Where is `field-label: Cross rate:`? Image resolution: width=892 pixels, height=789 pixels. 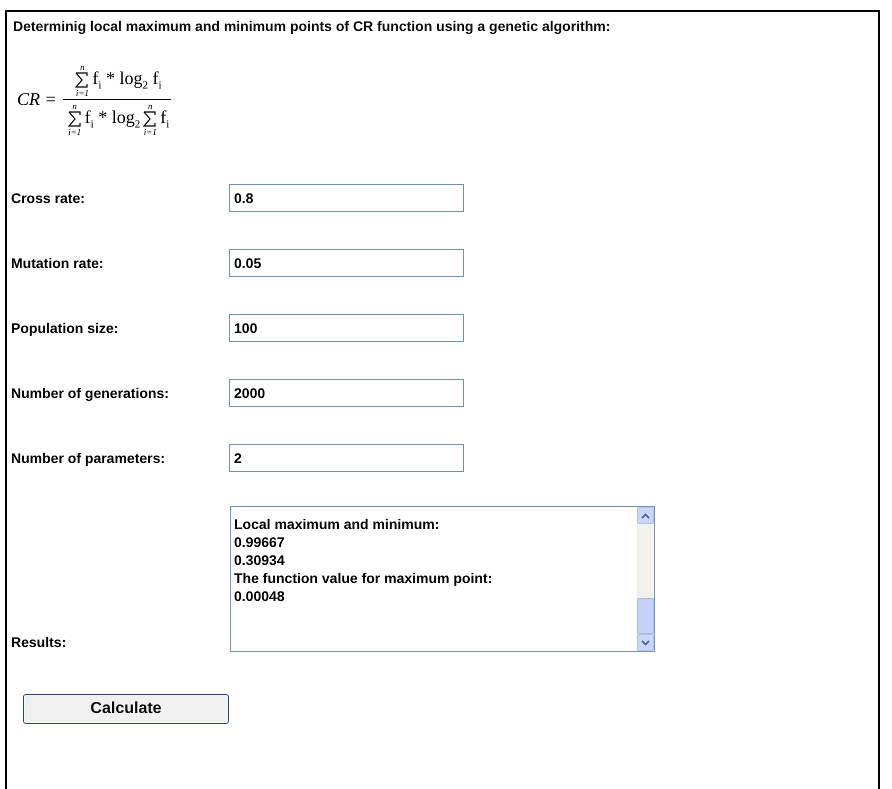
field-label: Cross rate: is located at coordinates (48, 198).